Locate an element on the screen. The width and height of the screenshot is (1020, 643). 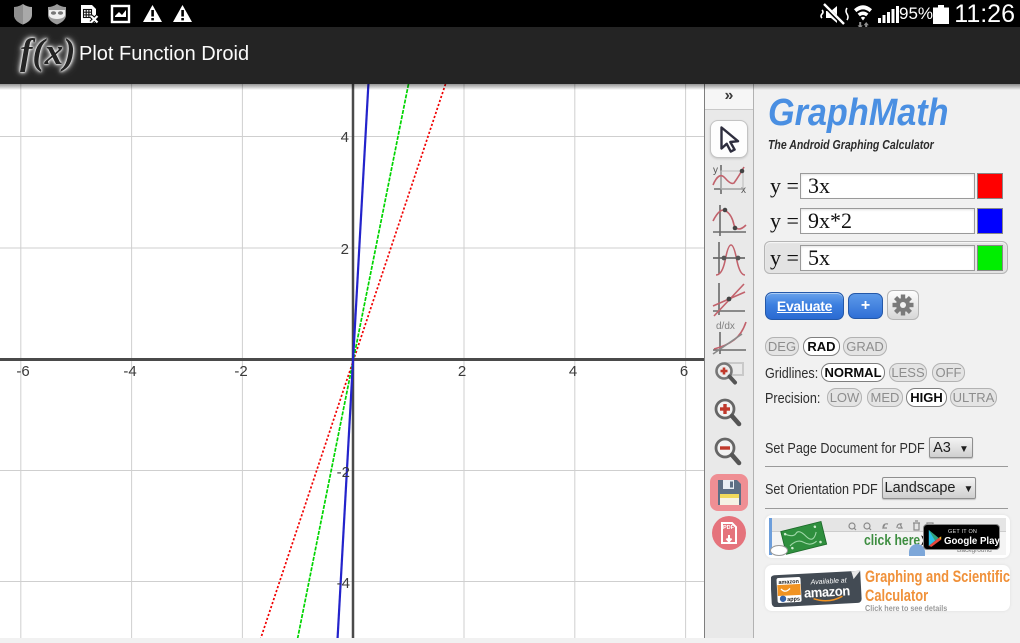
svg-text: 6 is located at coordinates (684, 371).